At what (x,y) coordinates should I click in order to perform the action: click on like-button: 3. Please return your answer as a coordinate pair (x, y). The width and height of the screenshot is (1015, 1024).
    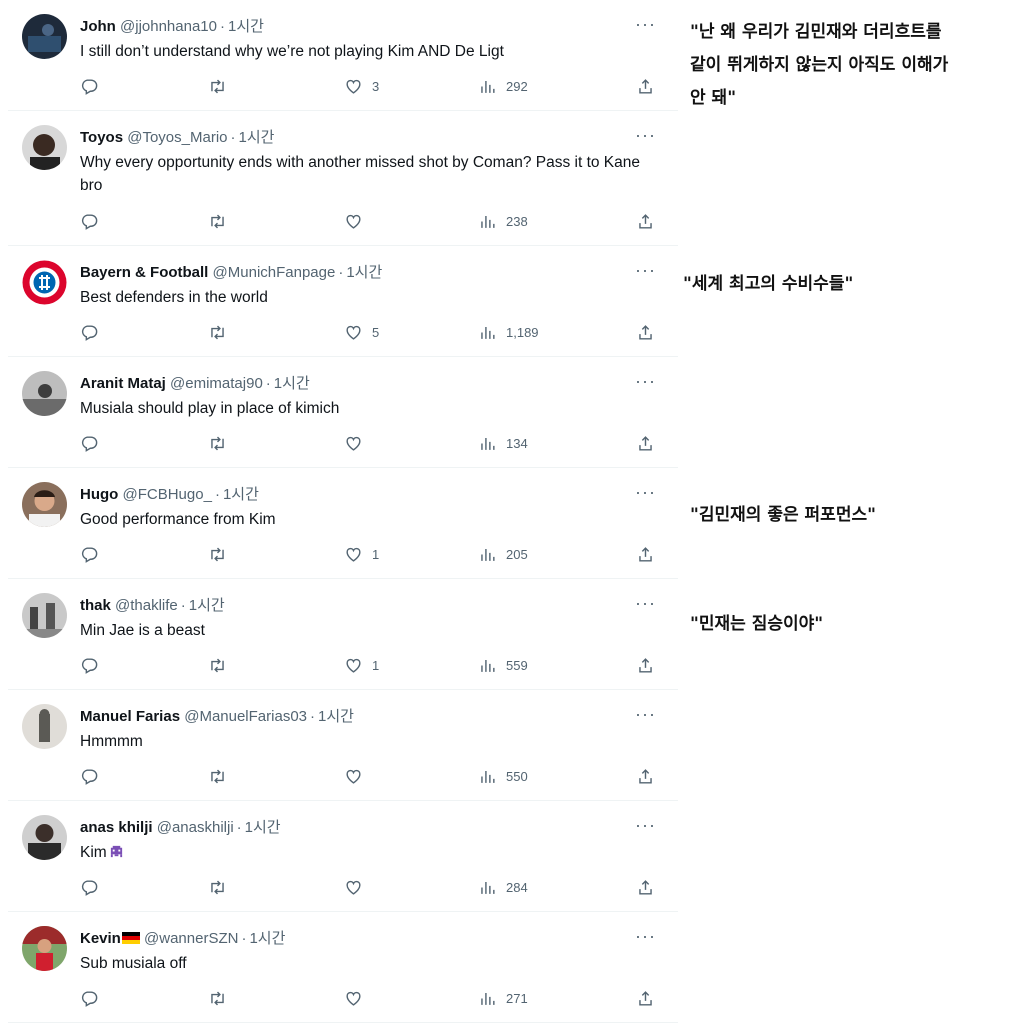
    Looking at the image, I should click on (361, 86).